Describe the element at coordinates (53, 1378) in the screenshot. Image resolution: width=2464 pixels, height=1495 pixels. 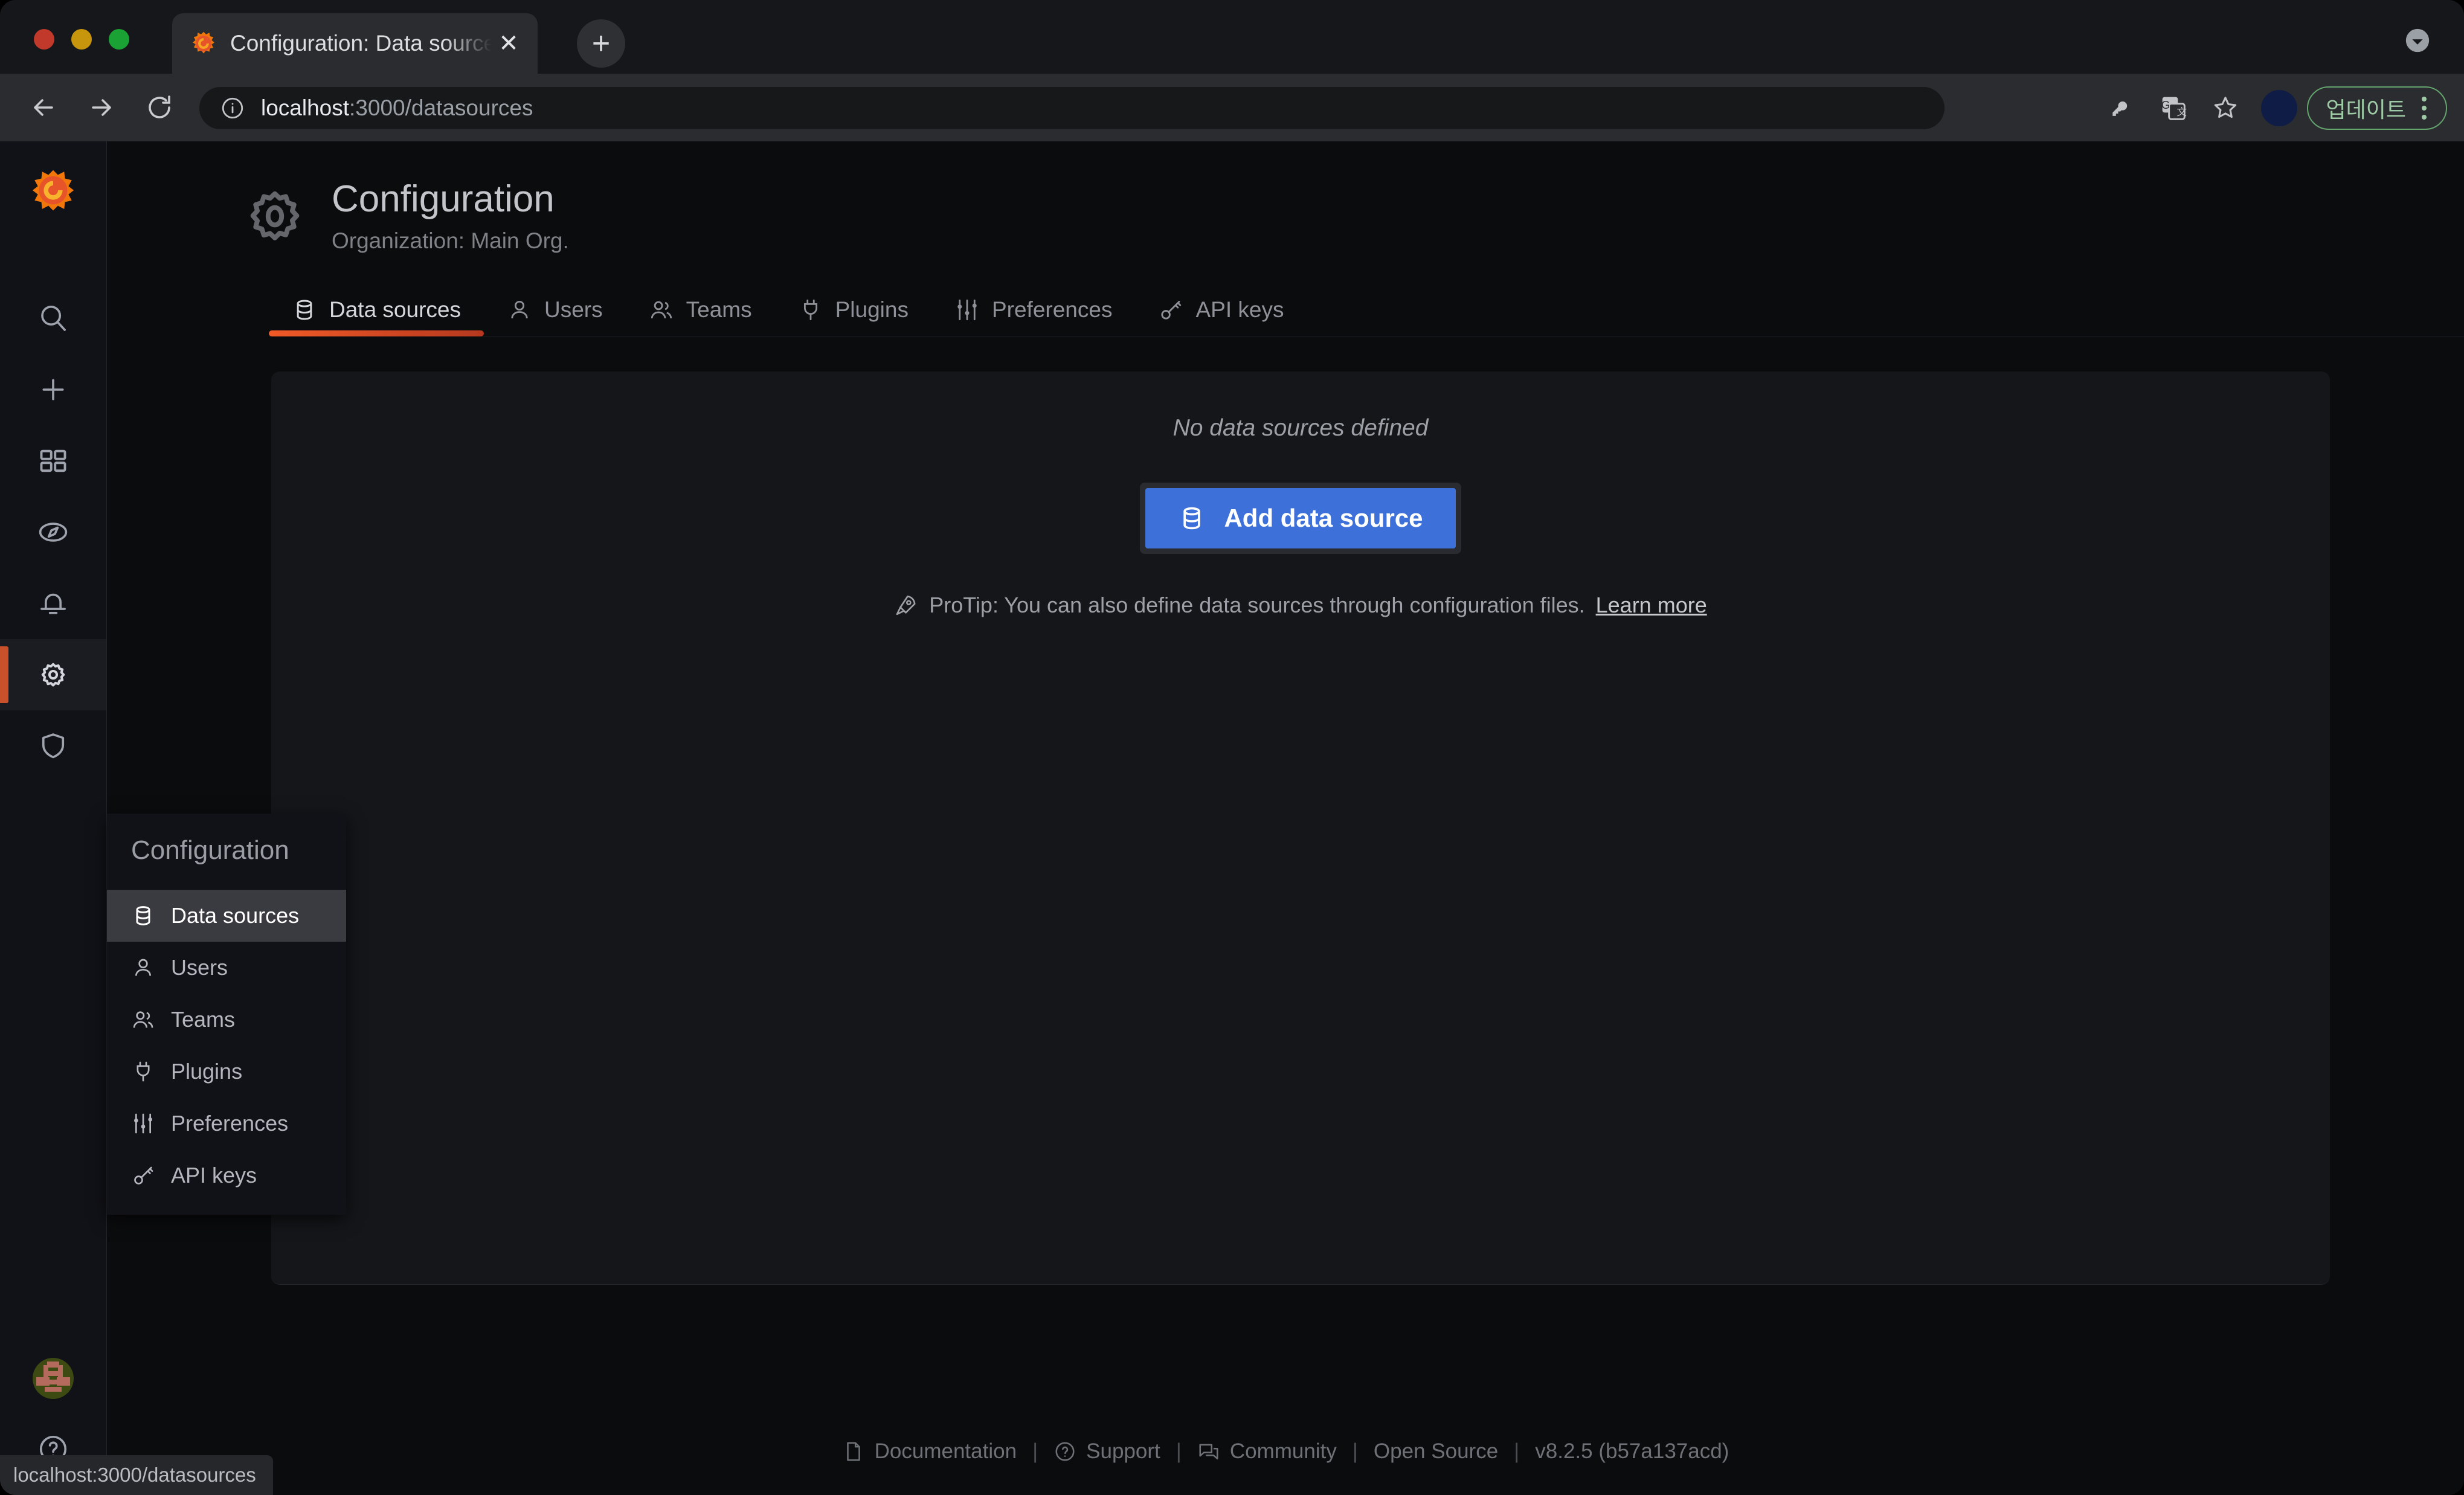
I see `avatar` at that location.